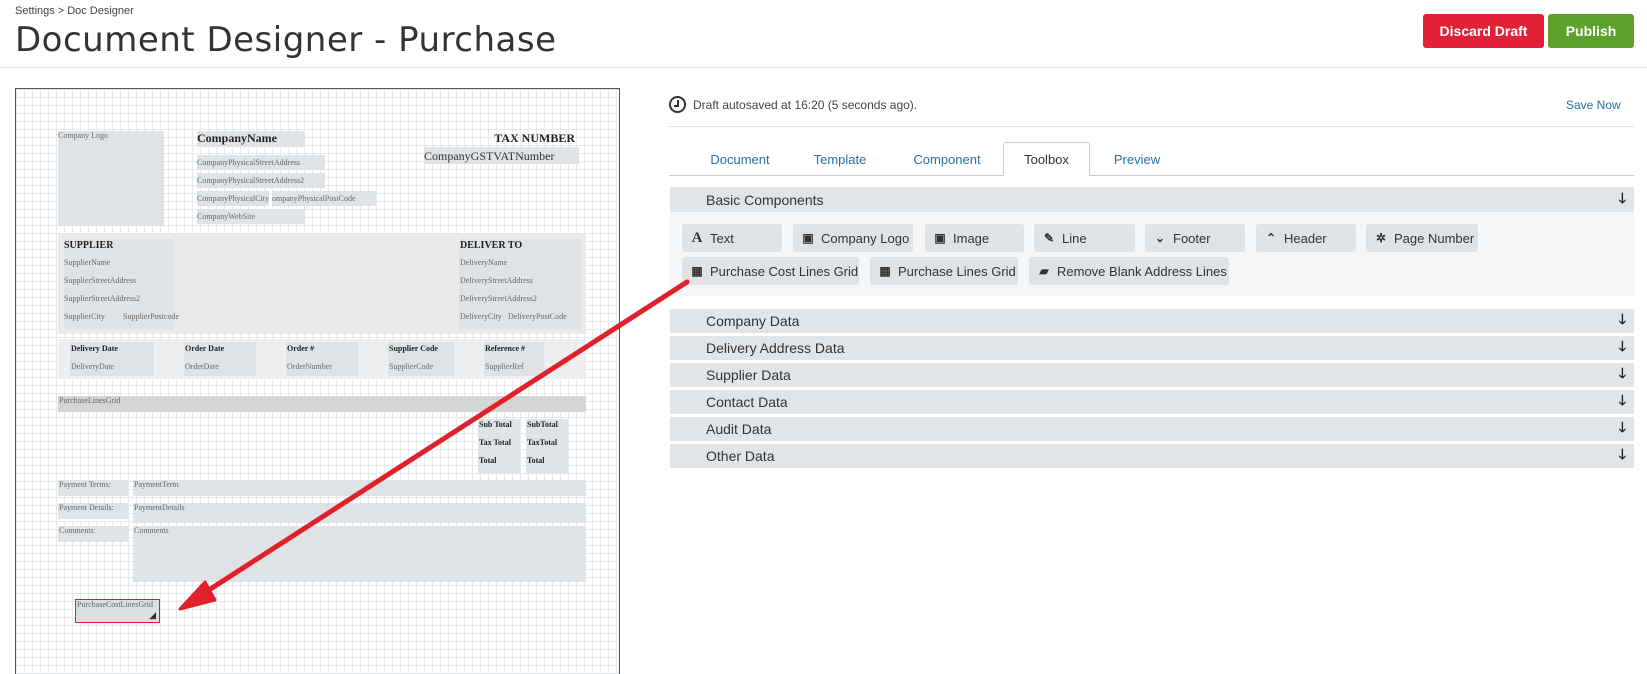 This screenshot has height=674, width=1647. I want to click on save-now-link: Save Now, so click(1593, 105).